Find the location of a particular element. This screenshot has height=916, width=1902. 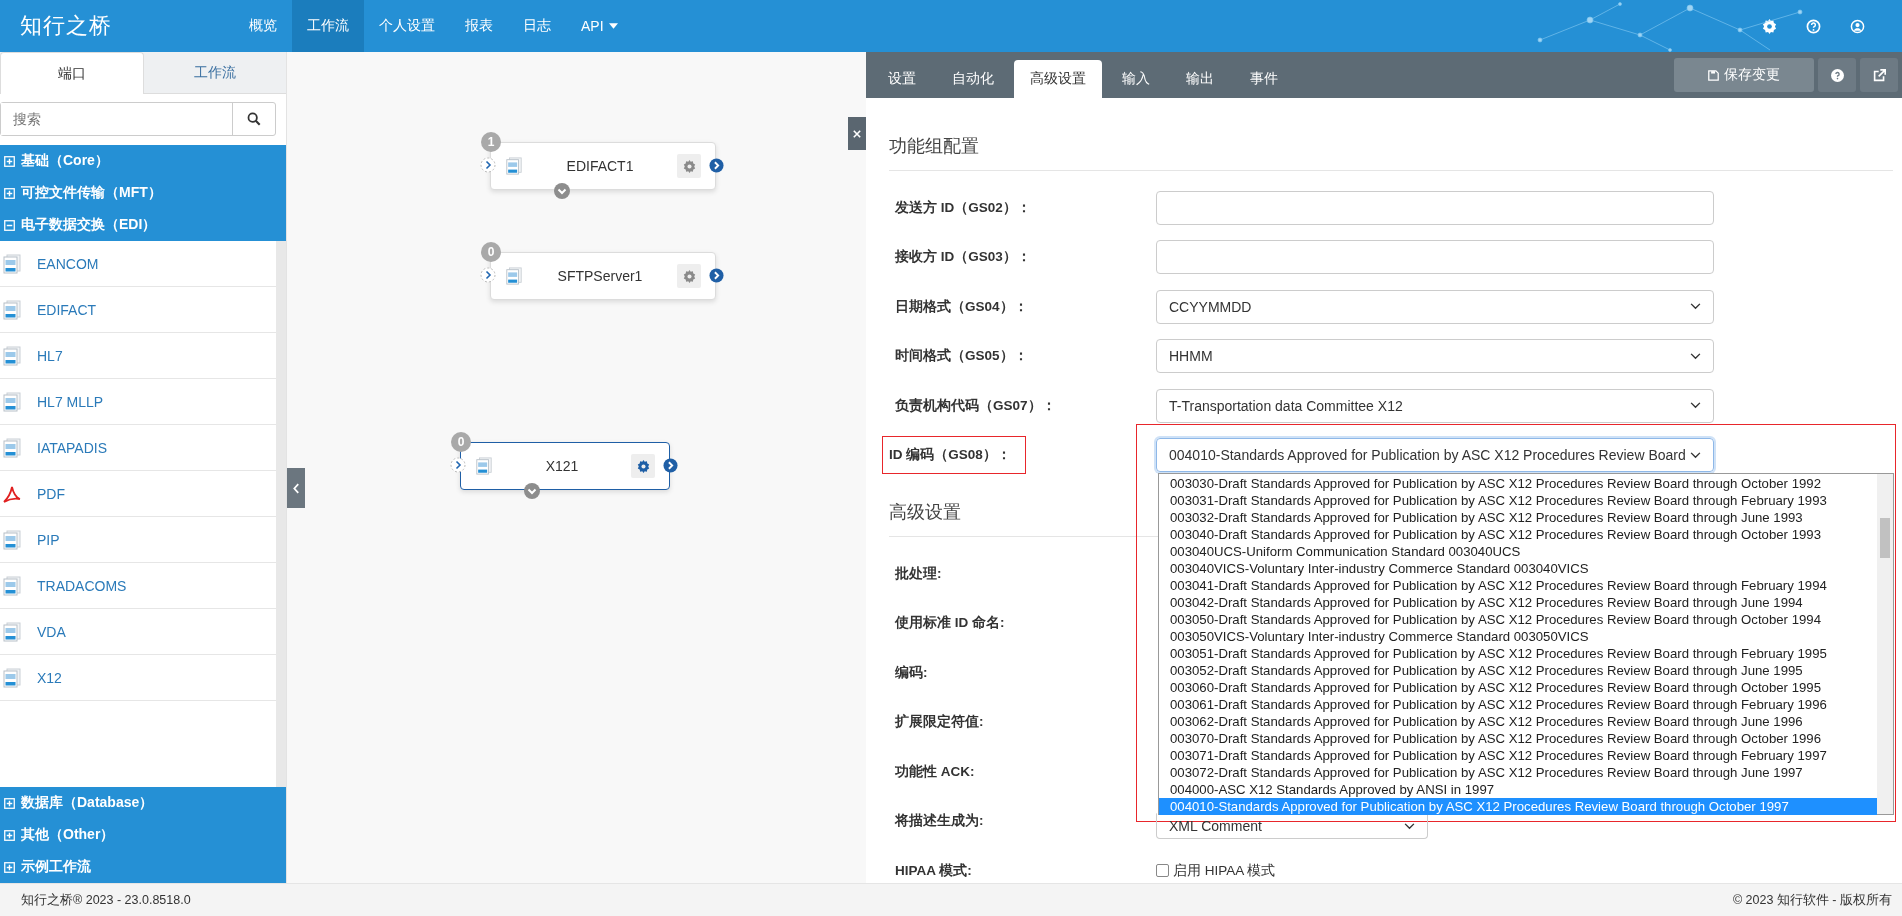

dropdown-option: 003030-Draft Standards Approved for Publication by ASC X12 Procedures Review Board through October 1992 is located at coordinates (1518, 484).